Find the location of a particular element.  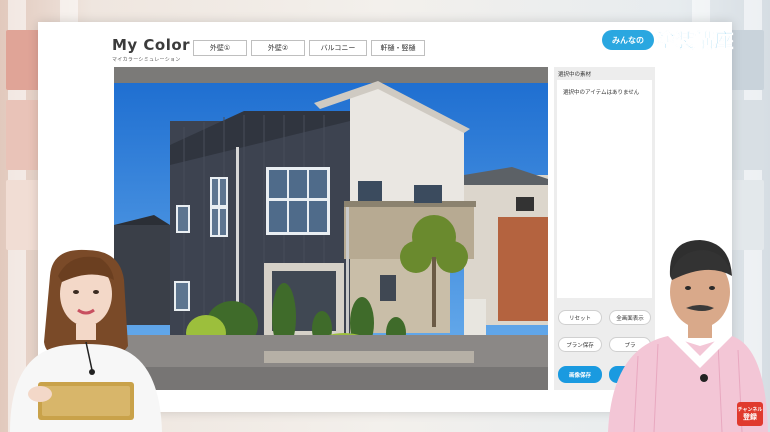

presenter-left-figure is located at coordinates (86, 340).